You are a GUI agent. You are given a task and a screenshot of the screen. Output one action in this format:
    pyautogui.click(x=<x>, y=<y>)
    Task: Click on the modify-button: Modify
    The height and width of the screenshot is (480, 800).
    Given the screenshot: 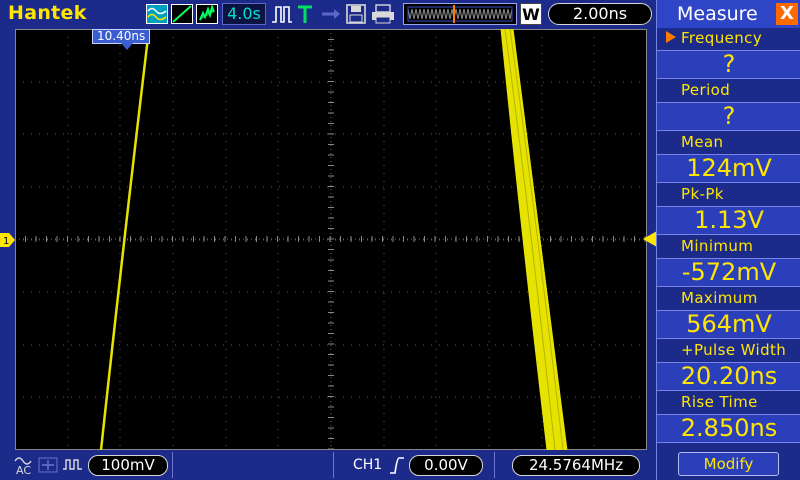 What is the action you would take?
    pyautogui.click(x=728, y=464)
    